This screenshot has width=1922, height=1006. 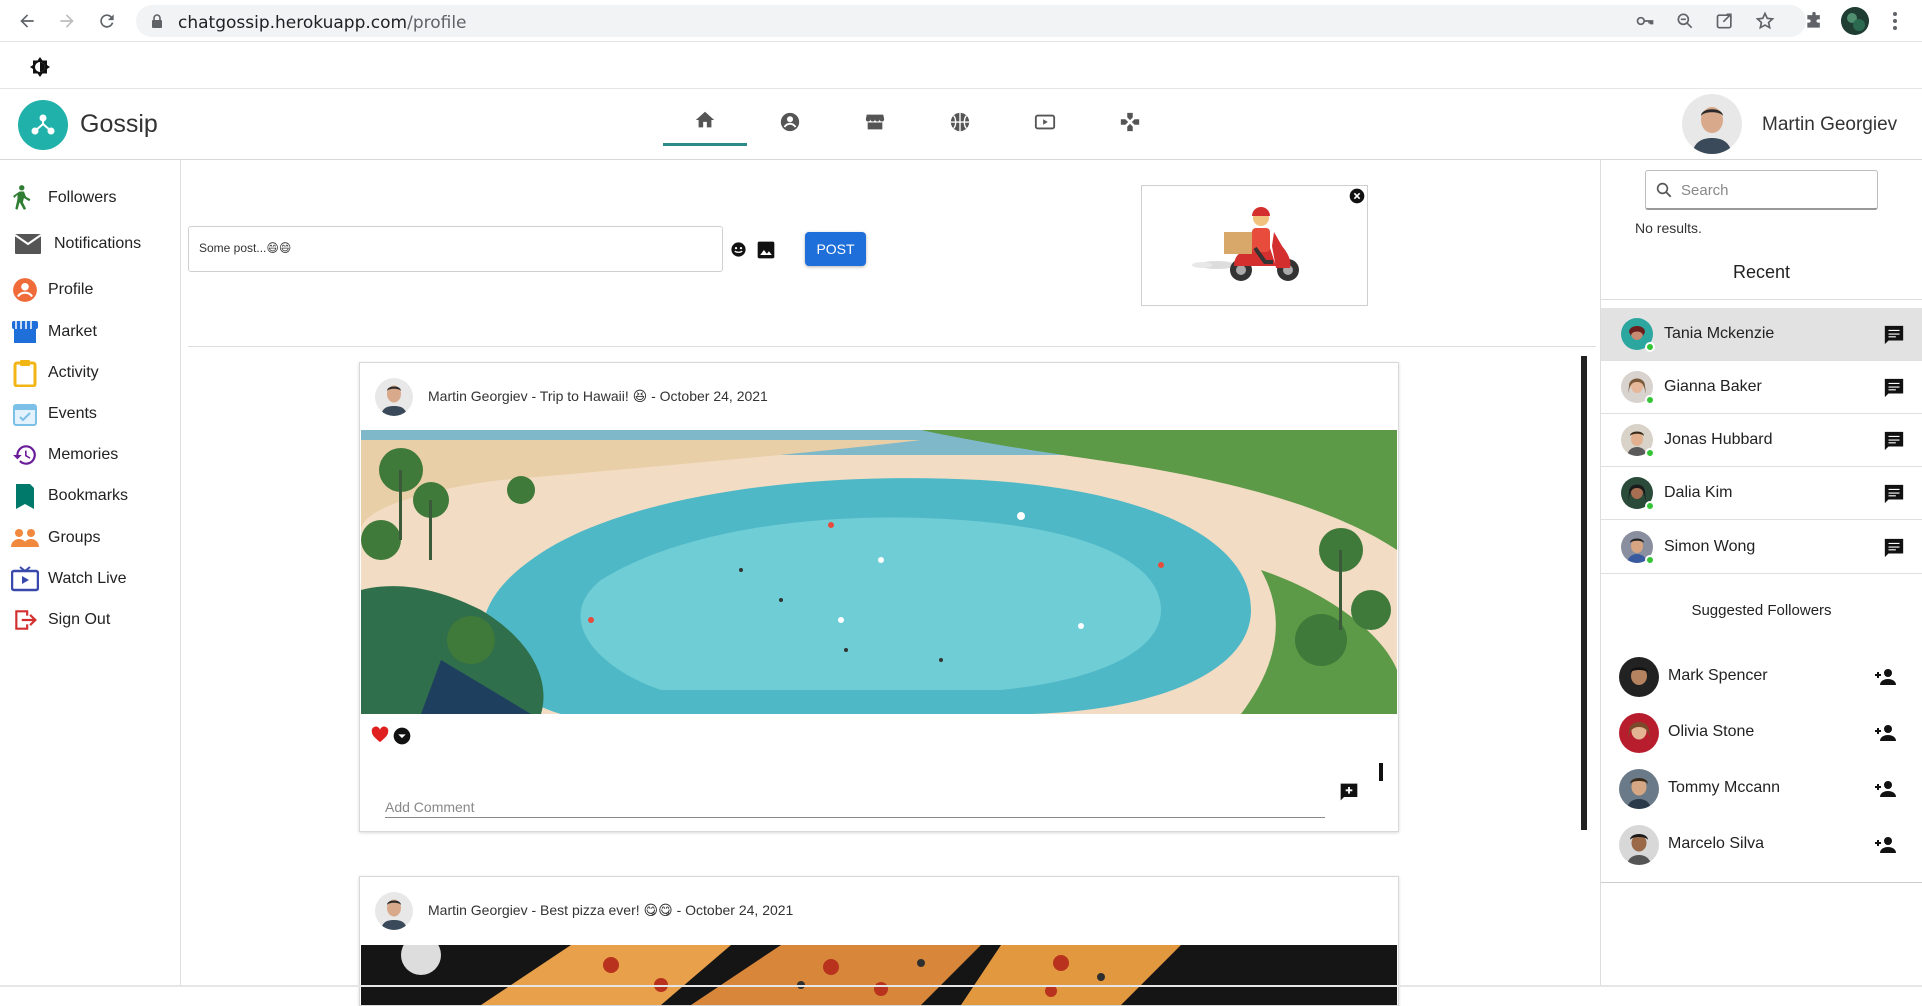 I want to click on share-icon, so click(x=1725, y=21).